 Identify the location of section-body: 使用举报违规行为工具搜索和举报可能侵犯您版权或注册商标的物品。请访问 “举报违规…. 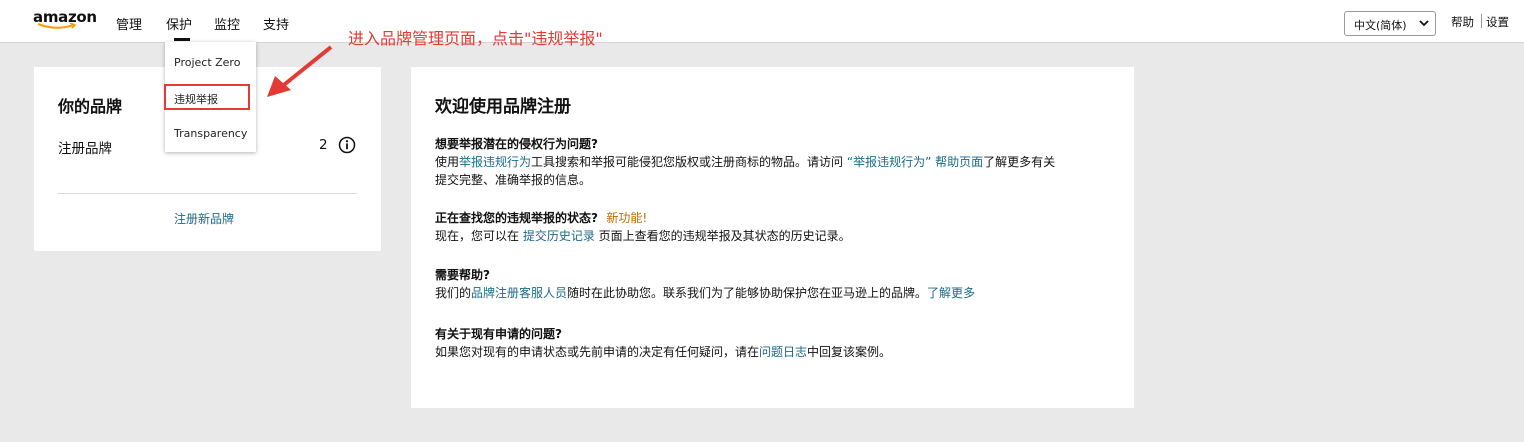
(780, 171).